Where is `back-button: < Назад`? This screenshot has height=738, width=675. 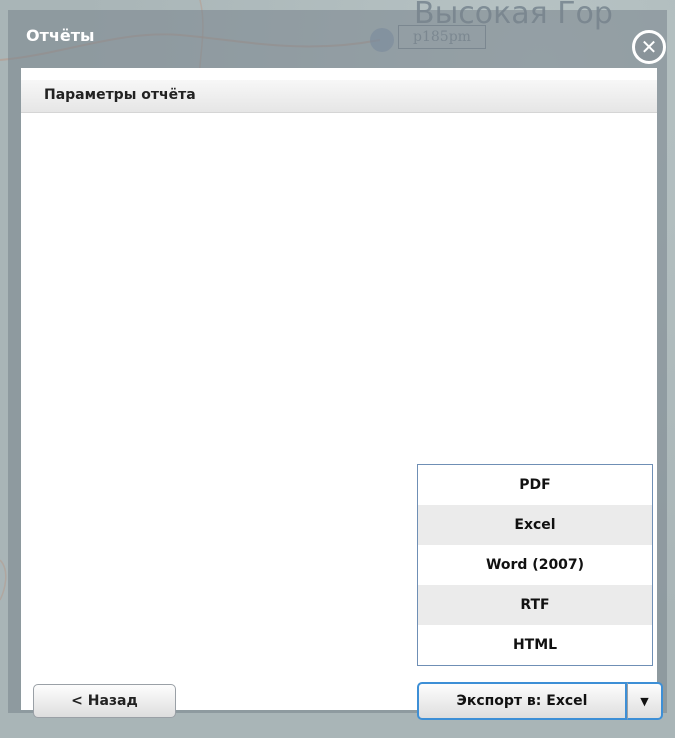 back-button: < Назад is located at coordinates (104, 701).